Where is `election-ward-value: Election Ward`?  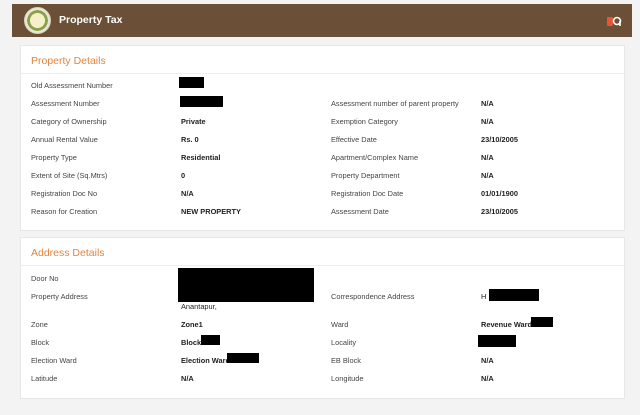
election-ward-value: Election Ward is located at coordinates (206, 360).